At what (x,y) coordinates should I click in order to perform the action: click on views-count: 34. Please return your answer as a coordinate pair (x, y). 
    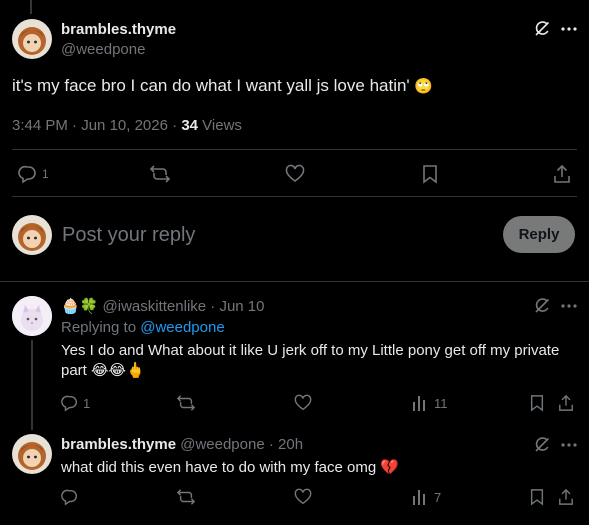
    Looking at the image, I should click on (189, 125).